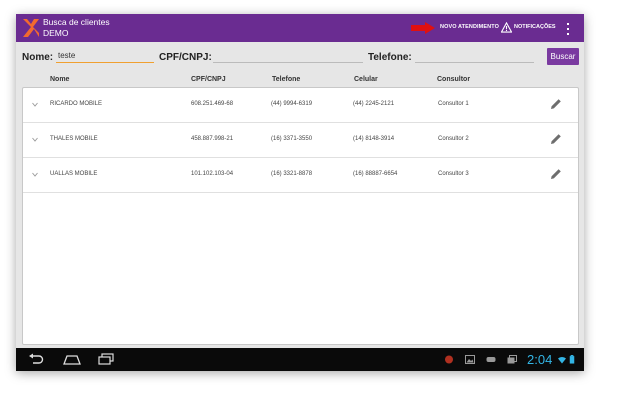 Image resolution: width=632 pixels, height=419 pixels. I want to click on cell-telefone: (16) 3371-3550, so click(292, 139).